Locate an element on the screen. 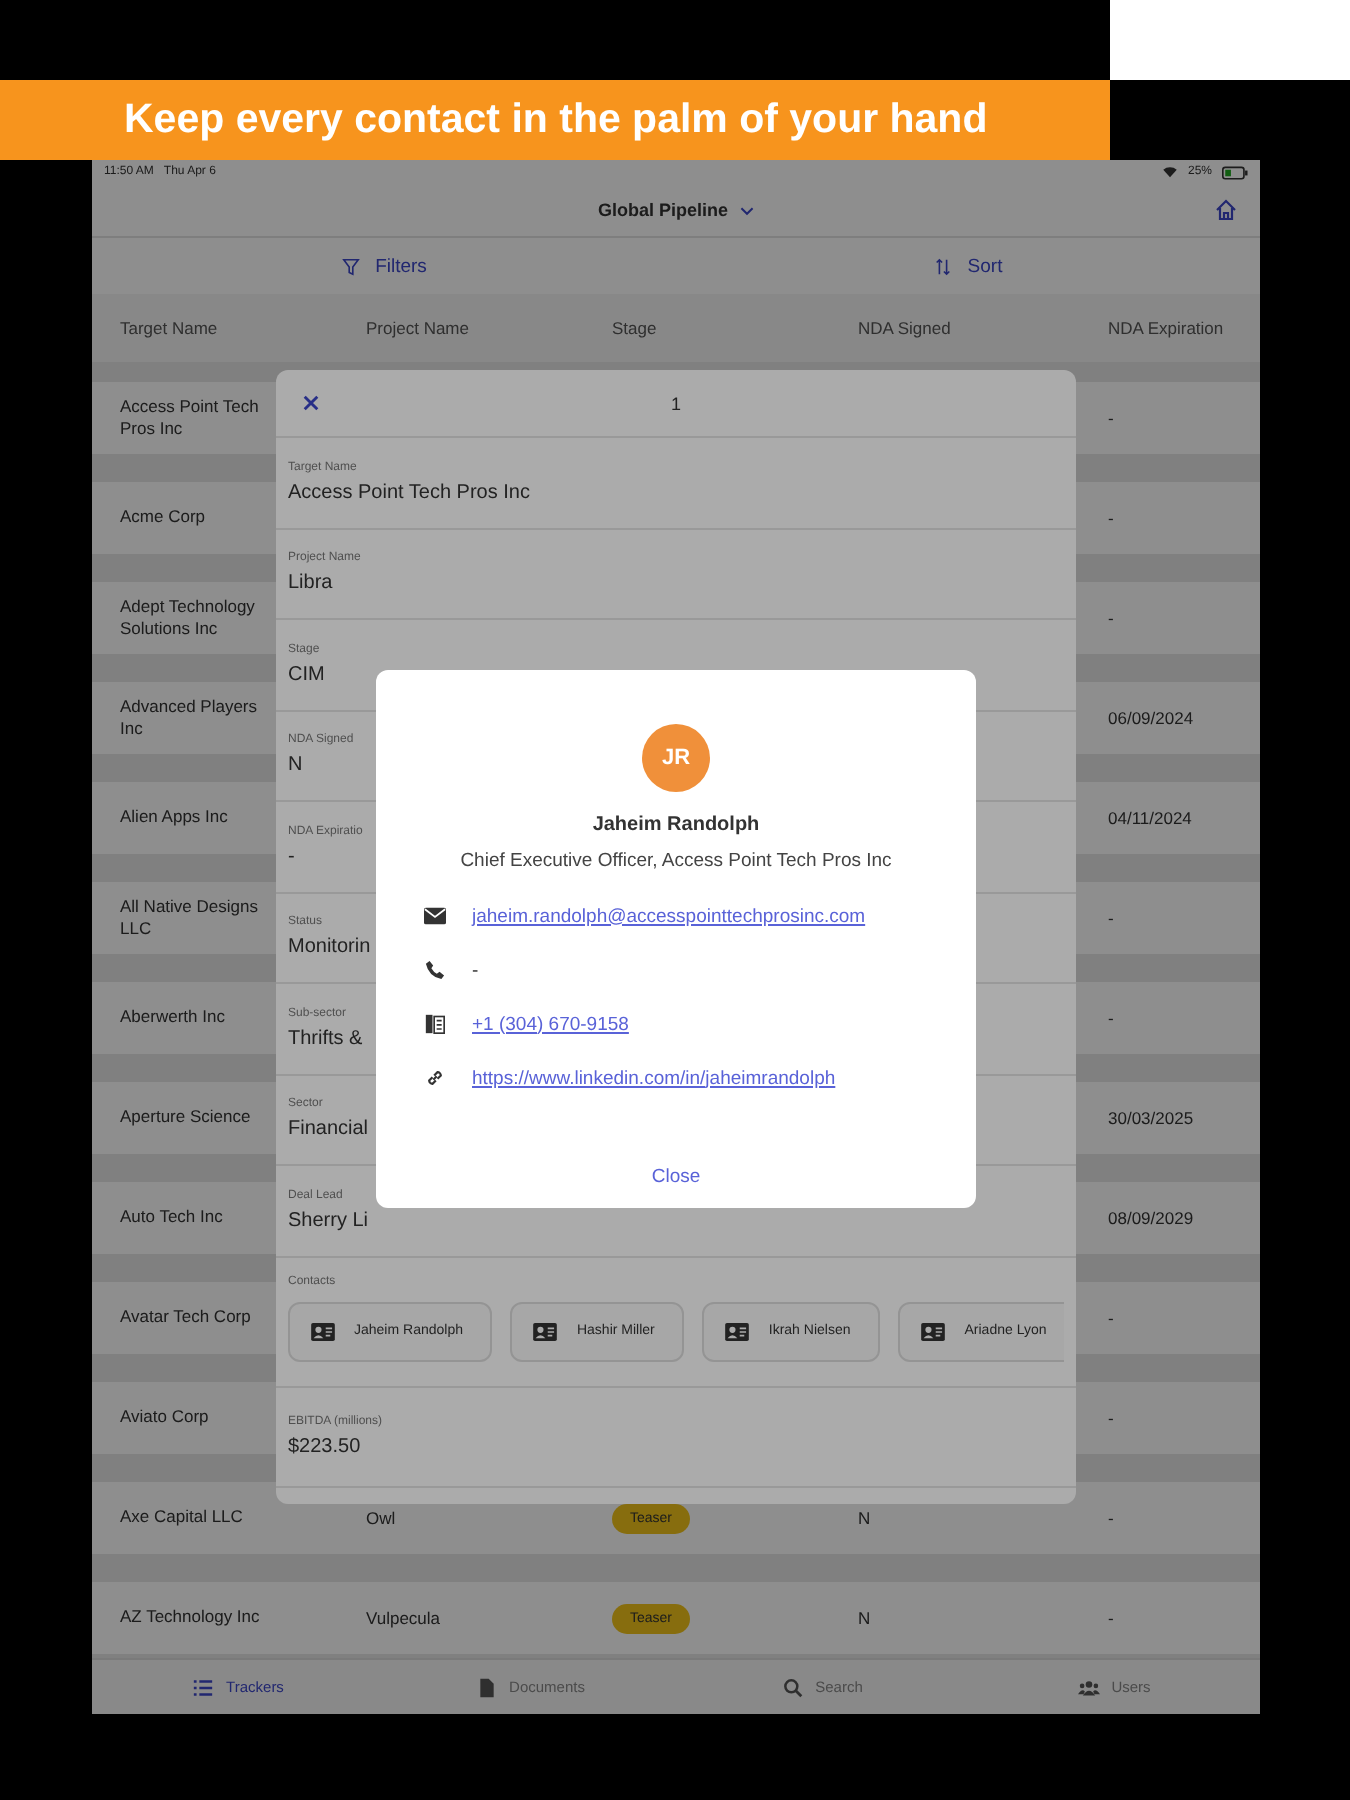 This screenshot has width=1350, height=1800. sort-button: Sort is located at coordinates (968, 266).